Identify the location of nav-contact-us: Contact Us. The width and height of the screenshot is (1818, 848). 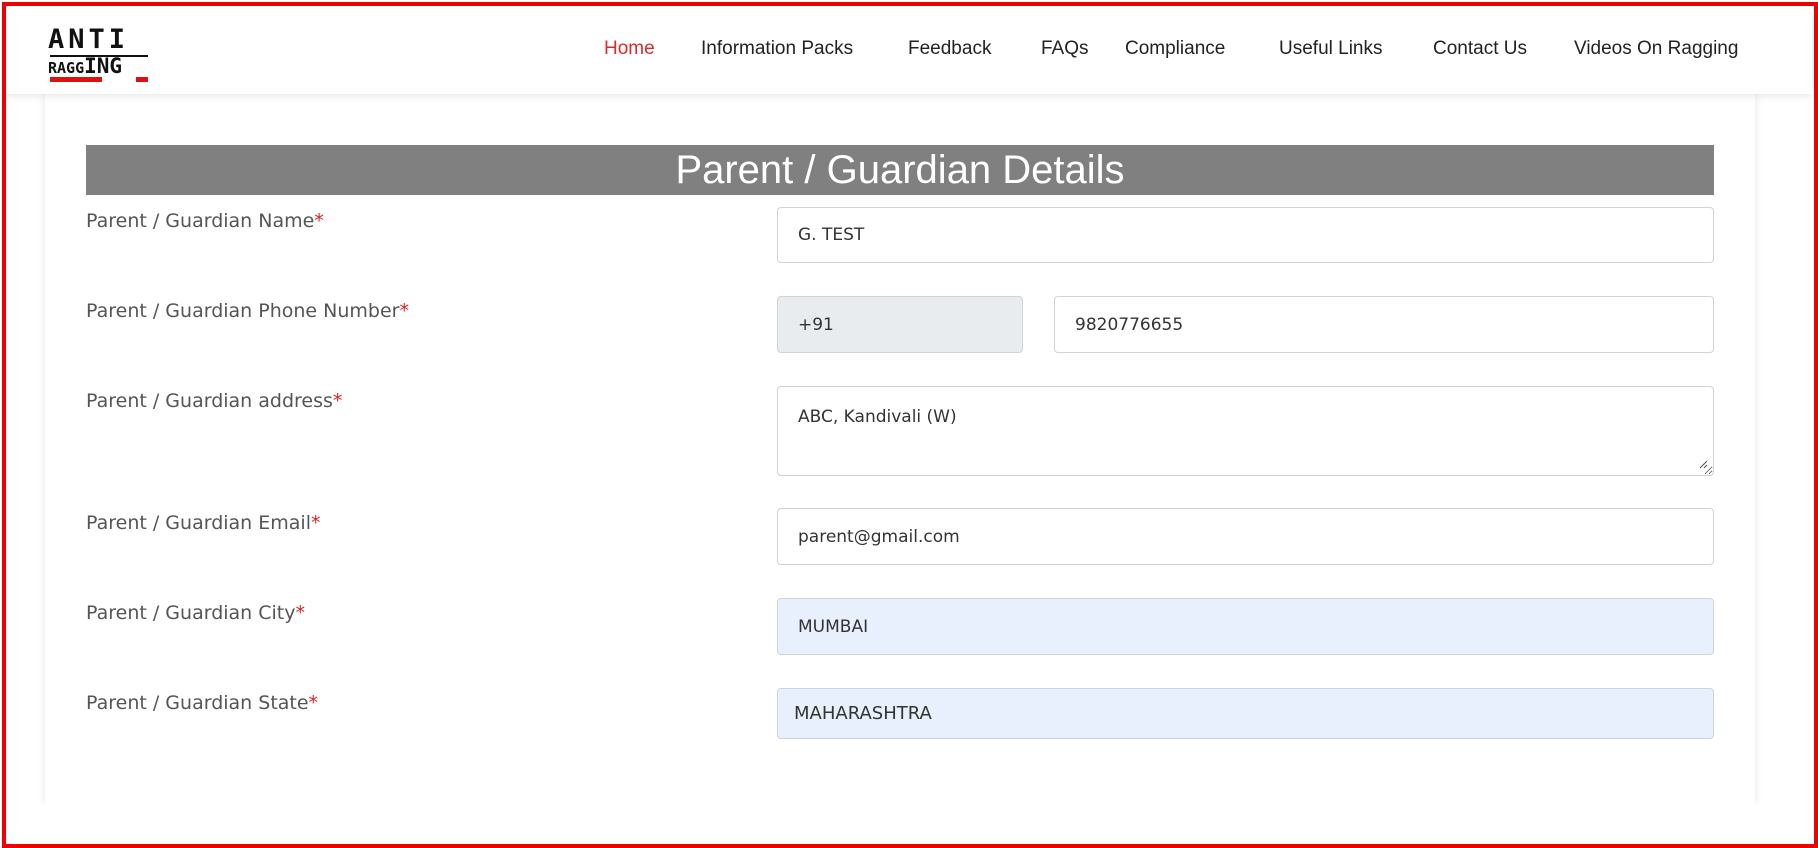
(1480, 49).